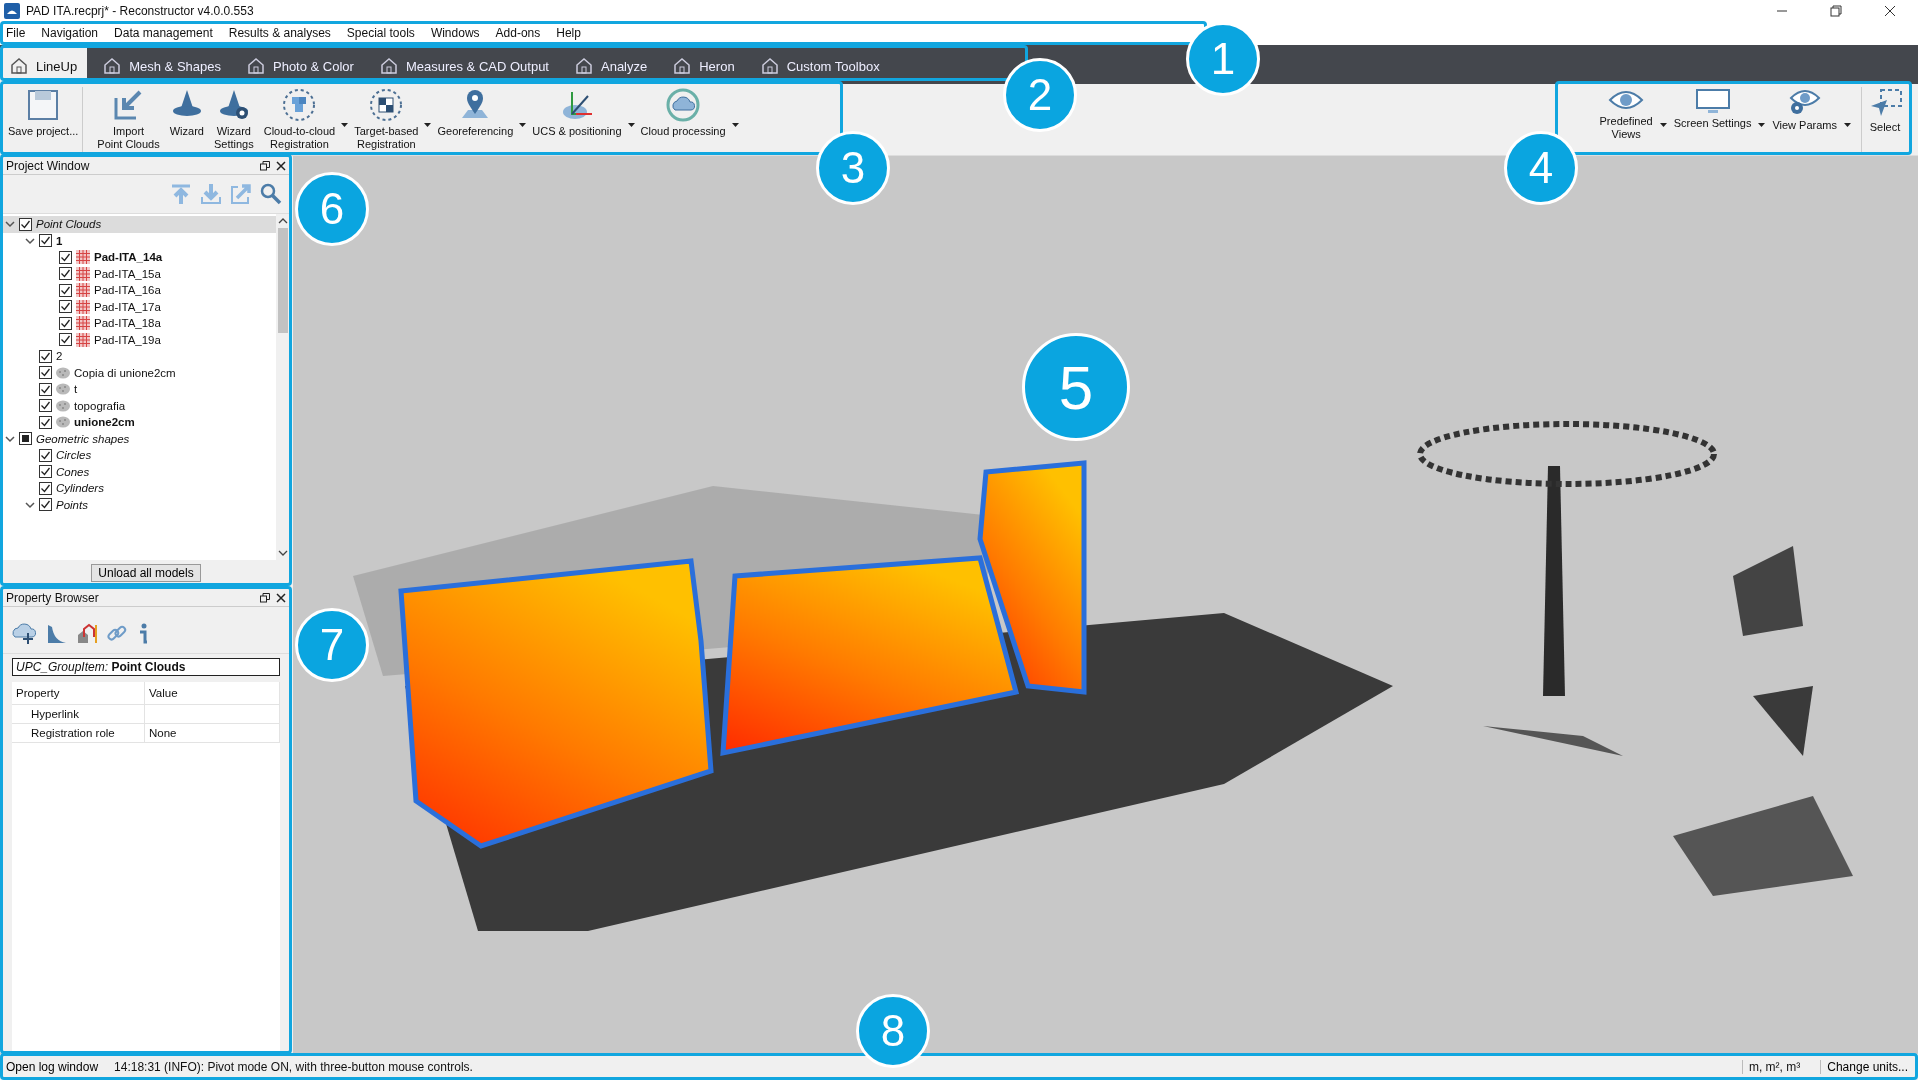 This screenshot has height=1080, width=1918. What do you see at coordinates (146, 573) in the screenshot?
I see `unload-button: Unload all models` at bounding box center [146, 573].